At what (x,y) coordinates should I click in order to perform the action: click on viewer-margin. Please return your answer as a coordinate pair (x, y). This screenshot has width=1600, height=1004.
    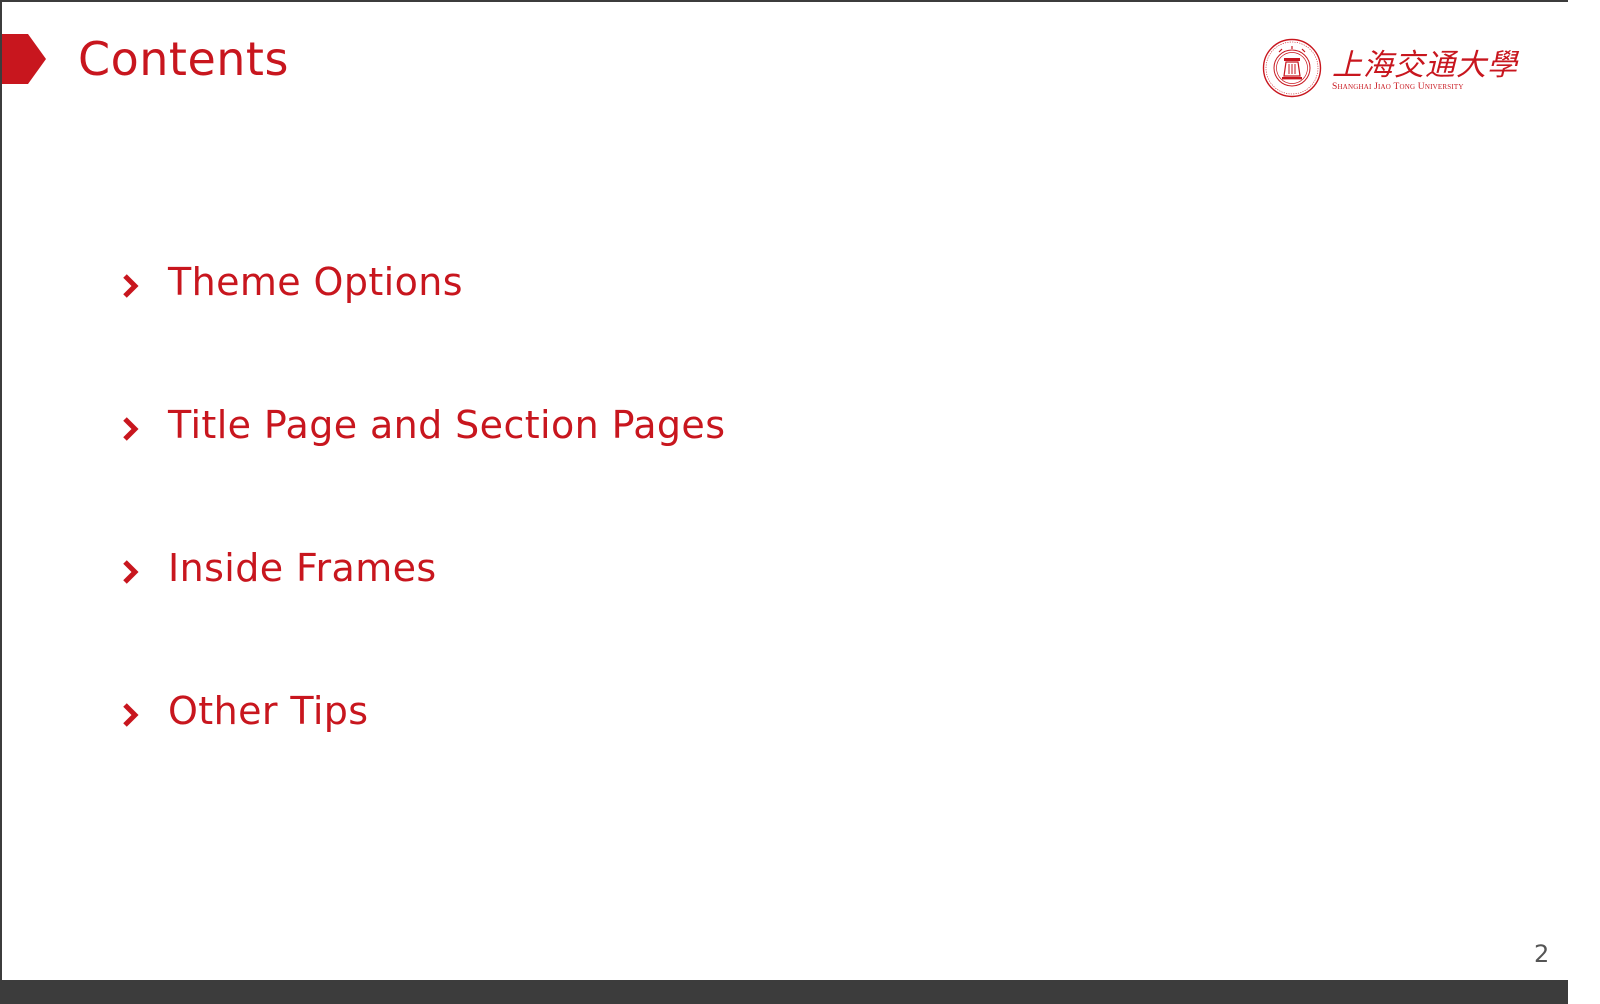
    Looking at the image, I should click on (1584, 502).